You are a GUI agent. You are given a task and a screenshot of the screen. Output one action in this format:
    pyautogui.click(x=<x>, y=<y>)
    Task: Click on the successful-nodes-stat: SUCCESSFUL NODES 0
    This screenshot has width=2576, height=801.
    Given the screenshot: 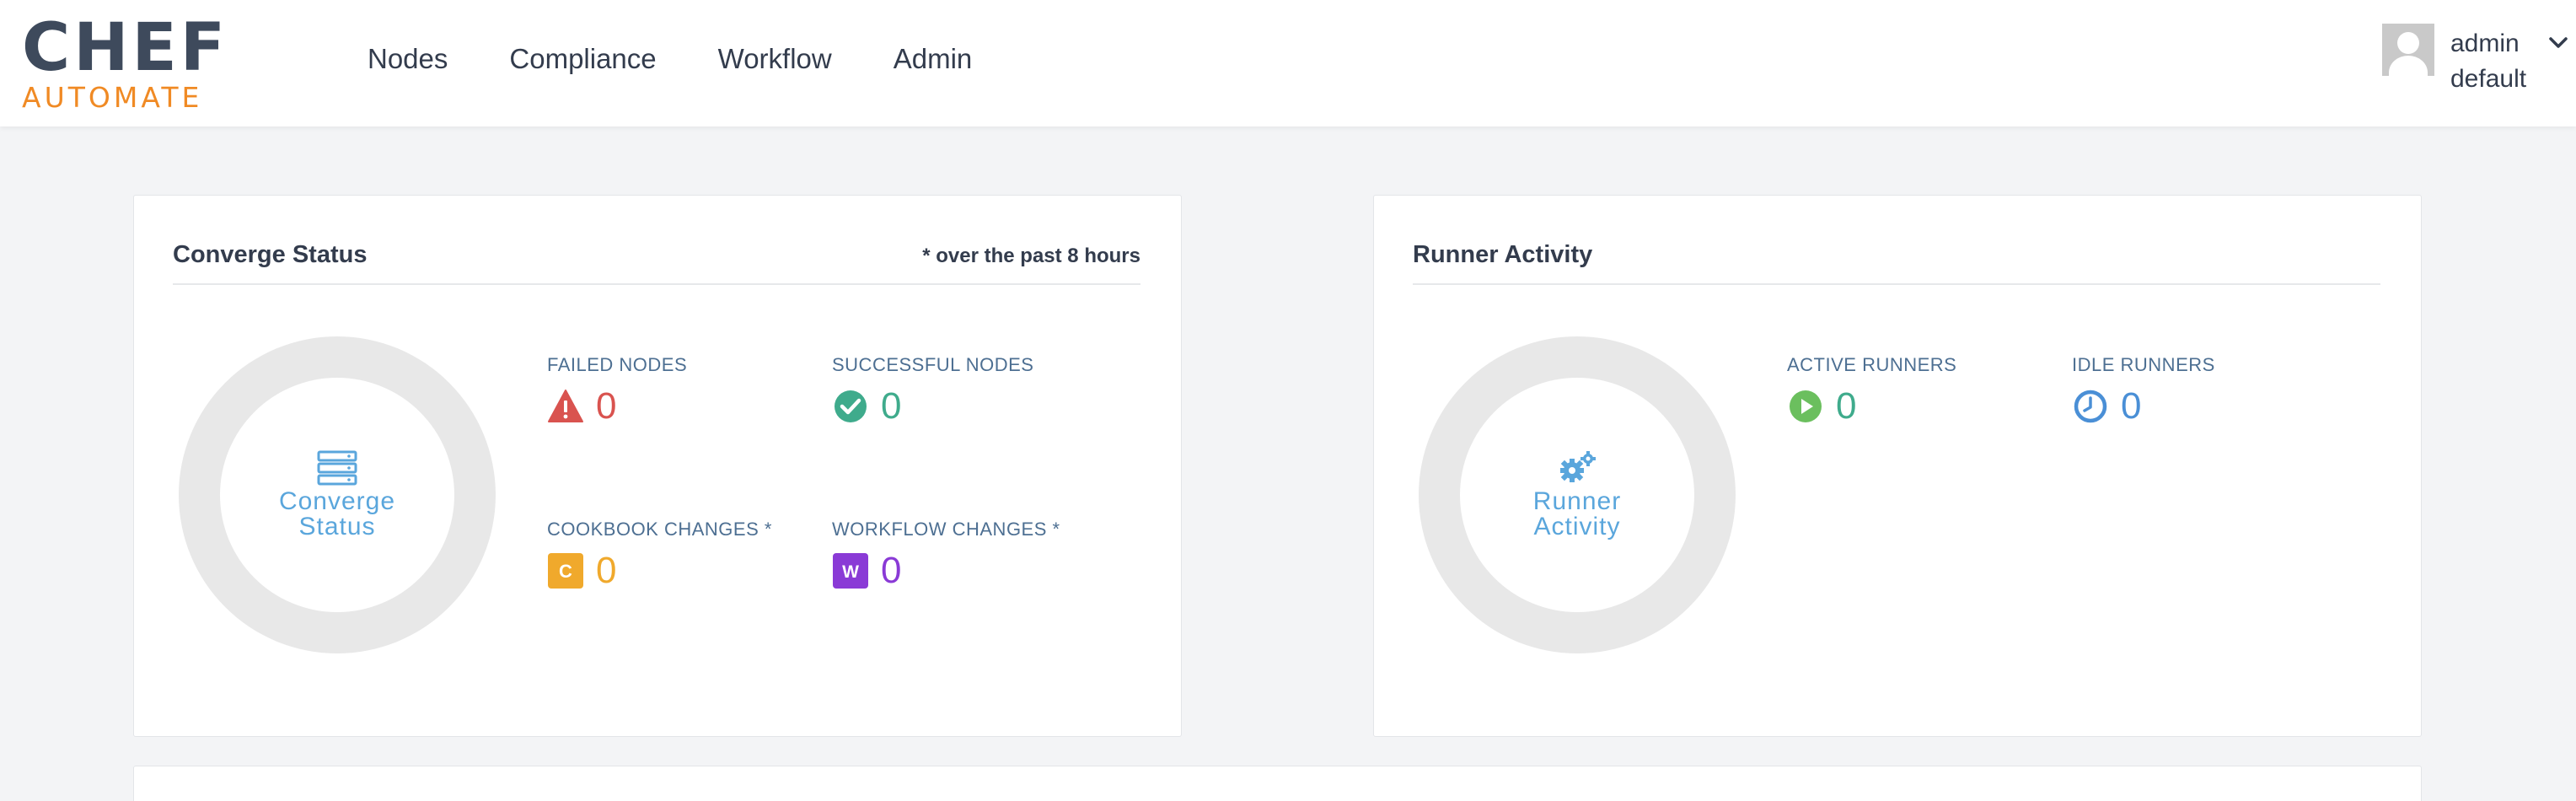 What is the action you would take?
    pyautogui.click(x=932, y=388)
    